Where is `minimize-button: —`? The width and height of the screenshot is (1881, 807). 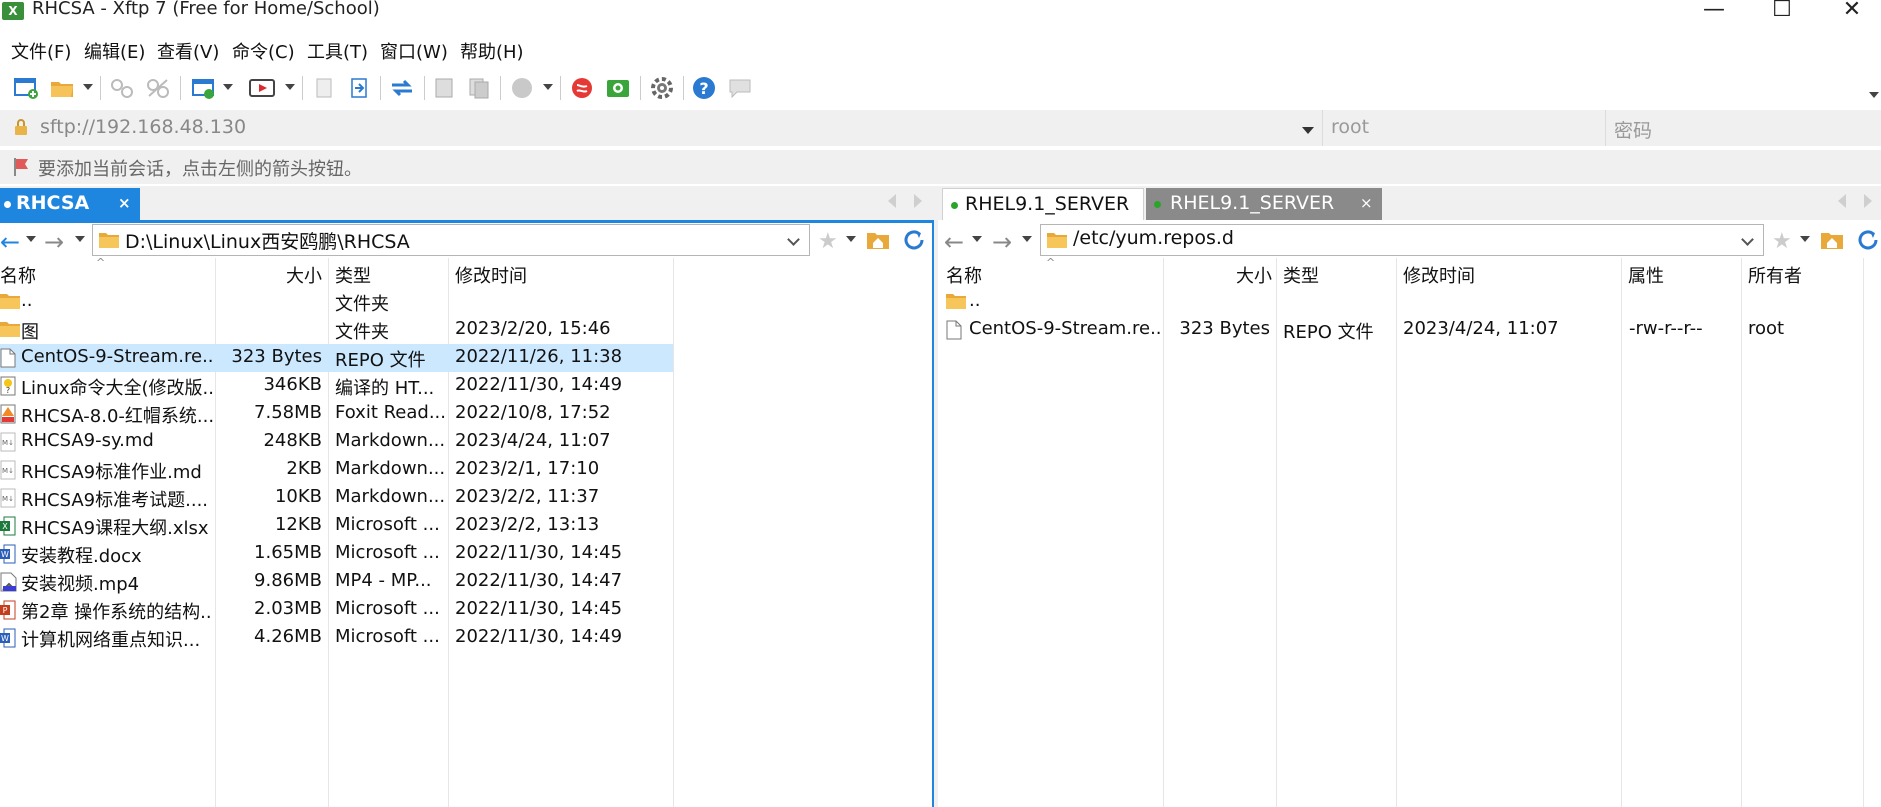
minimize-button: — is located at coordinates (1714, 12).